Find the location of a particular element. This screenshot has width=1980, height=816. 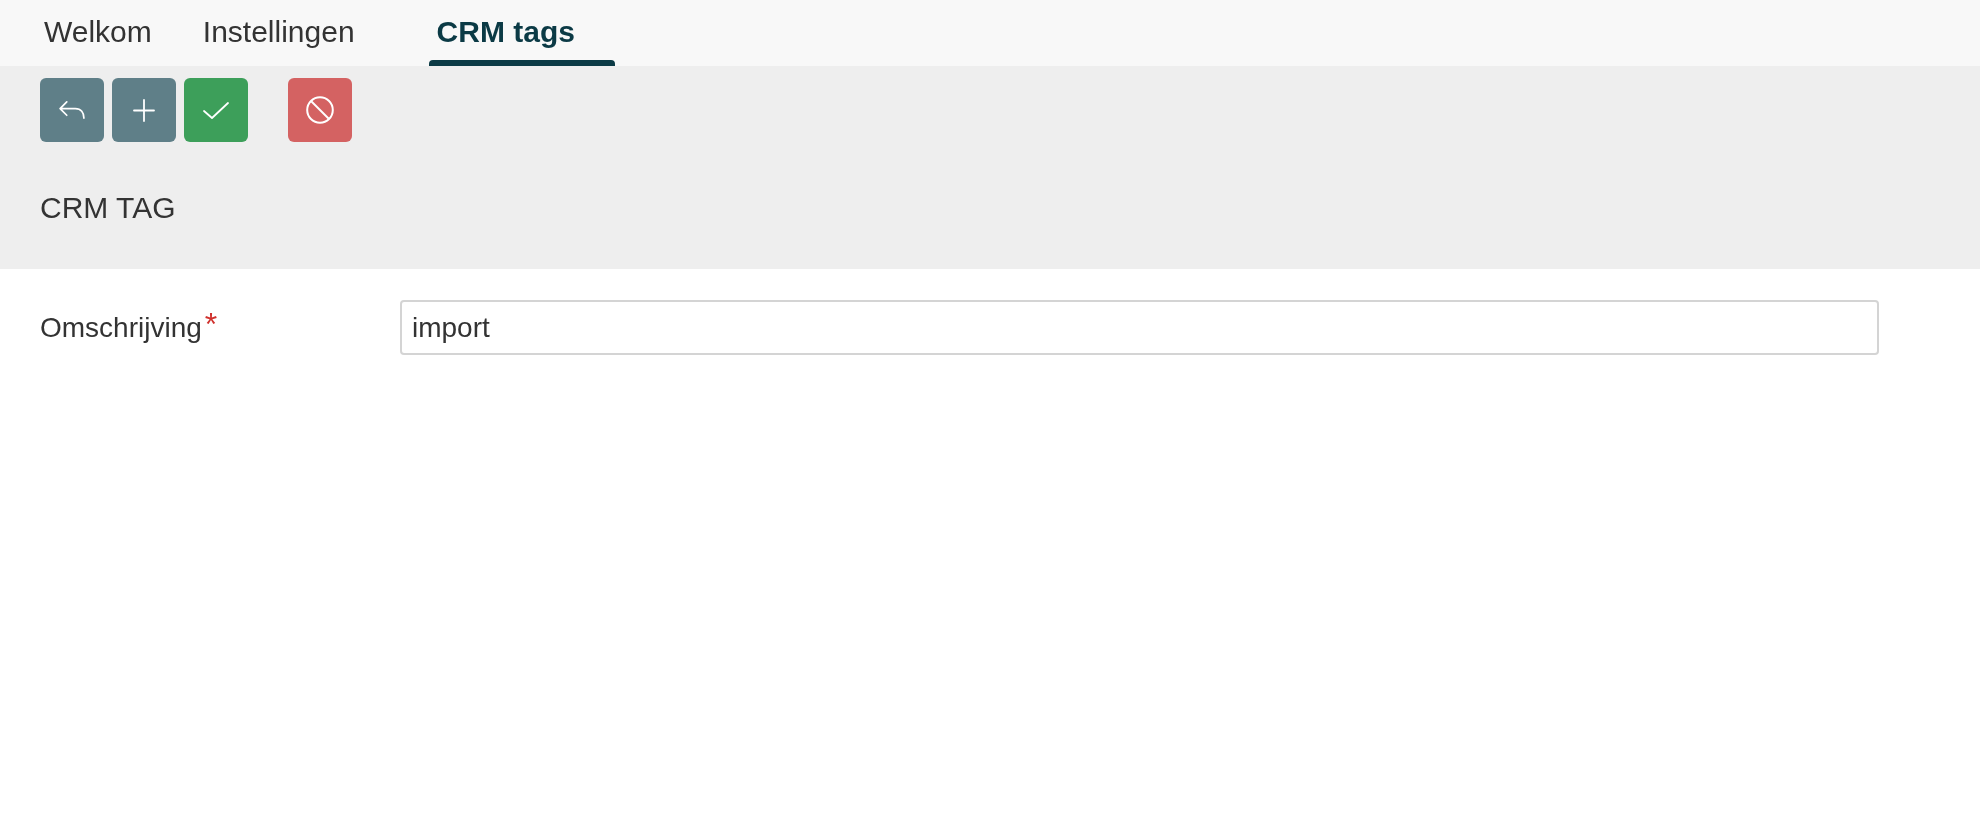

text-input: import is located at coordinates (1139, 327).